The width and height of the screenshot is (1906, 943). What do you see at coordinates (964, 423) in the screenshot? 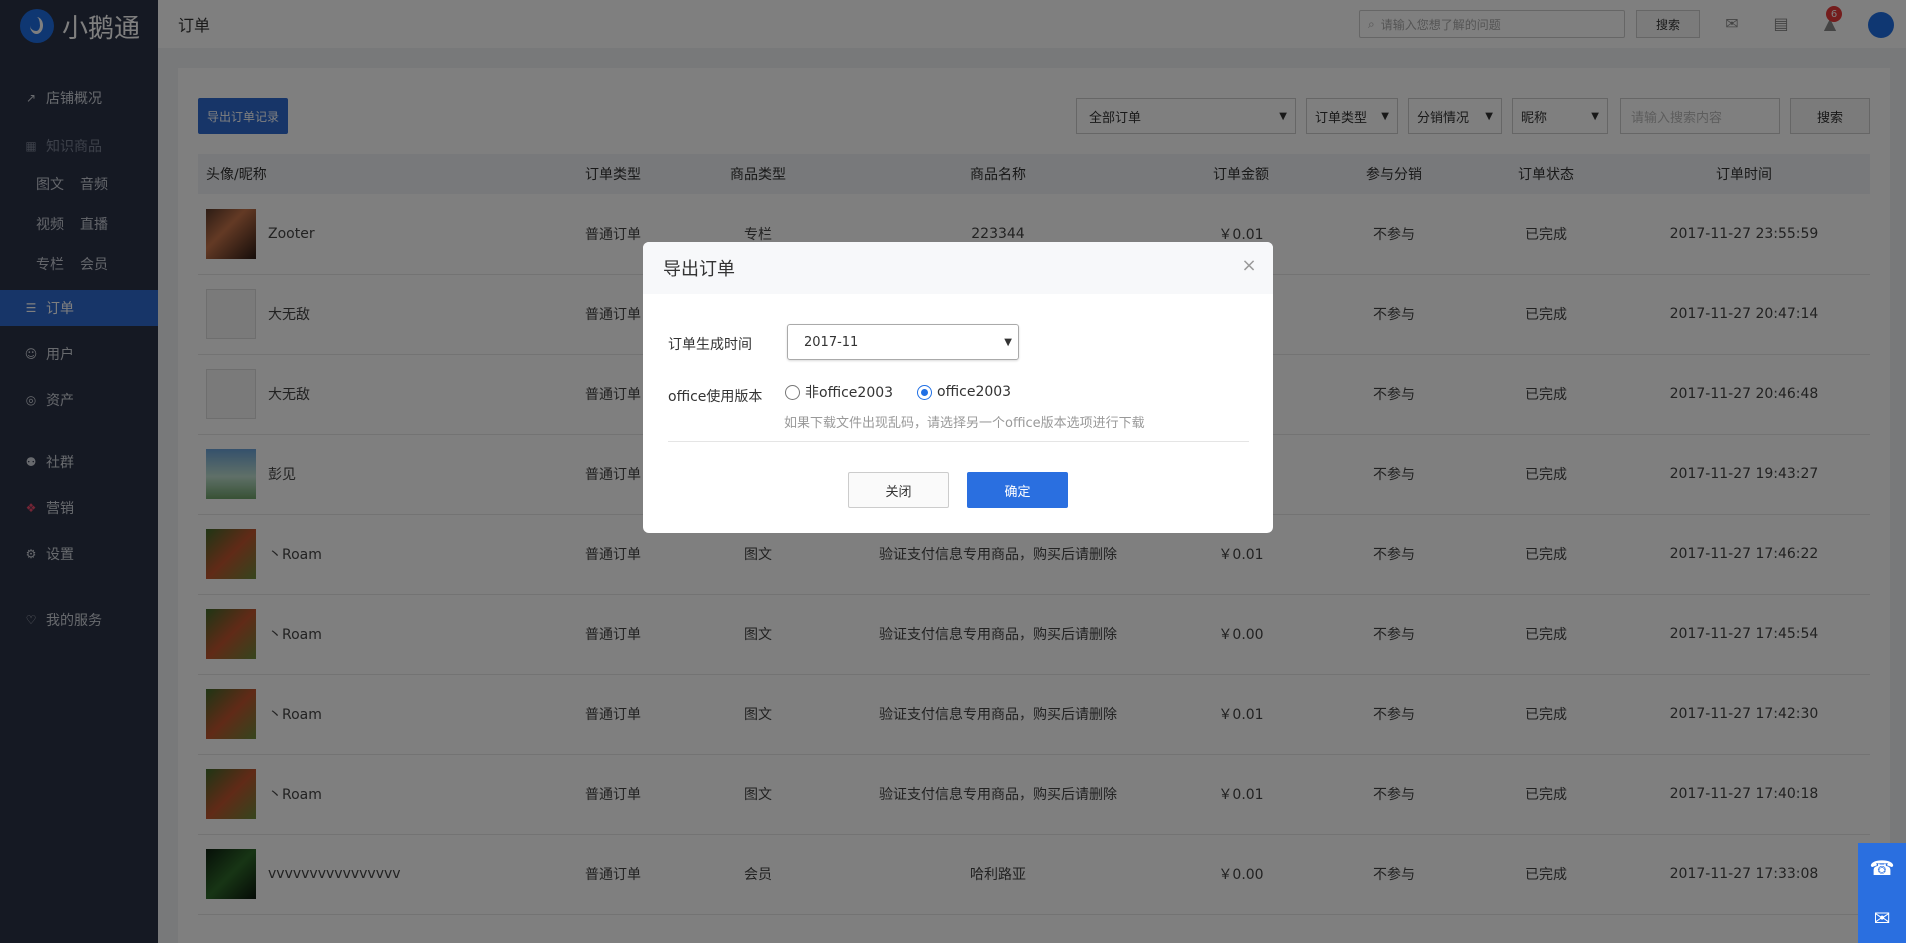
I see `encoding-hint: 如果下载文件出现乱码，请选择另一个office版本选项进行下载` at bounding box center [964, 423].